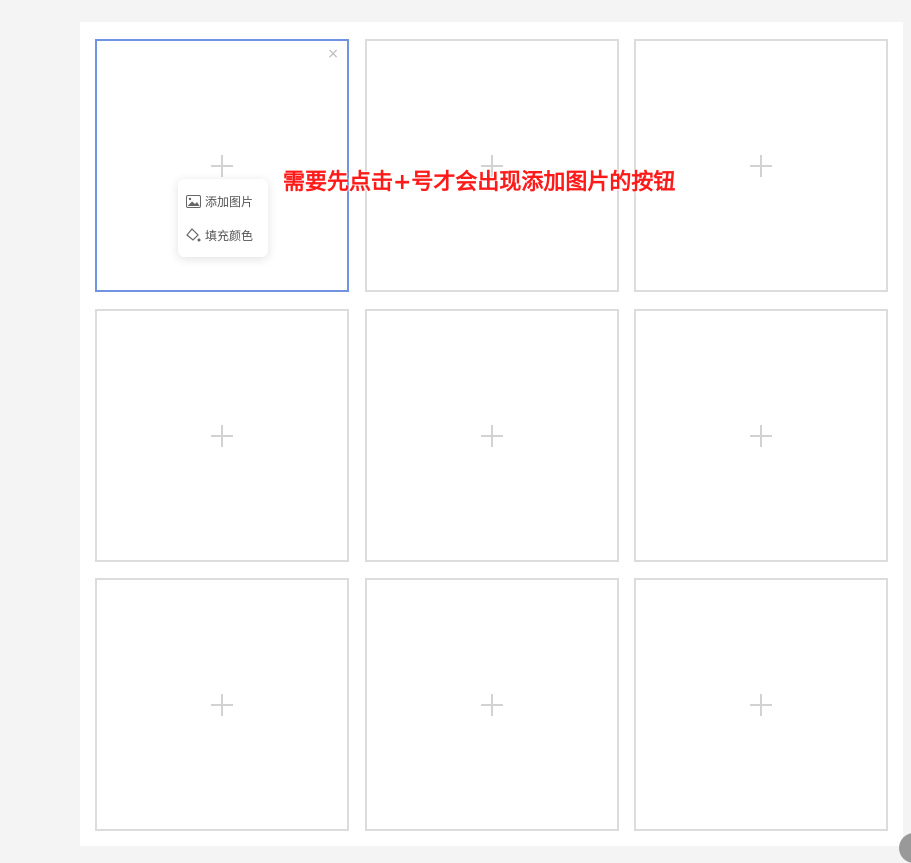 The image size is (911, 863). I want to click on add-image-menu-item: 添加图片, so click(219, 201).